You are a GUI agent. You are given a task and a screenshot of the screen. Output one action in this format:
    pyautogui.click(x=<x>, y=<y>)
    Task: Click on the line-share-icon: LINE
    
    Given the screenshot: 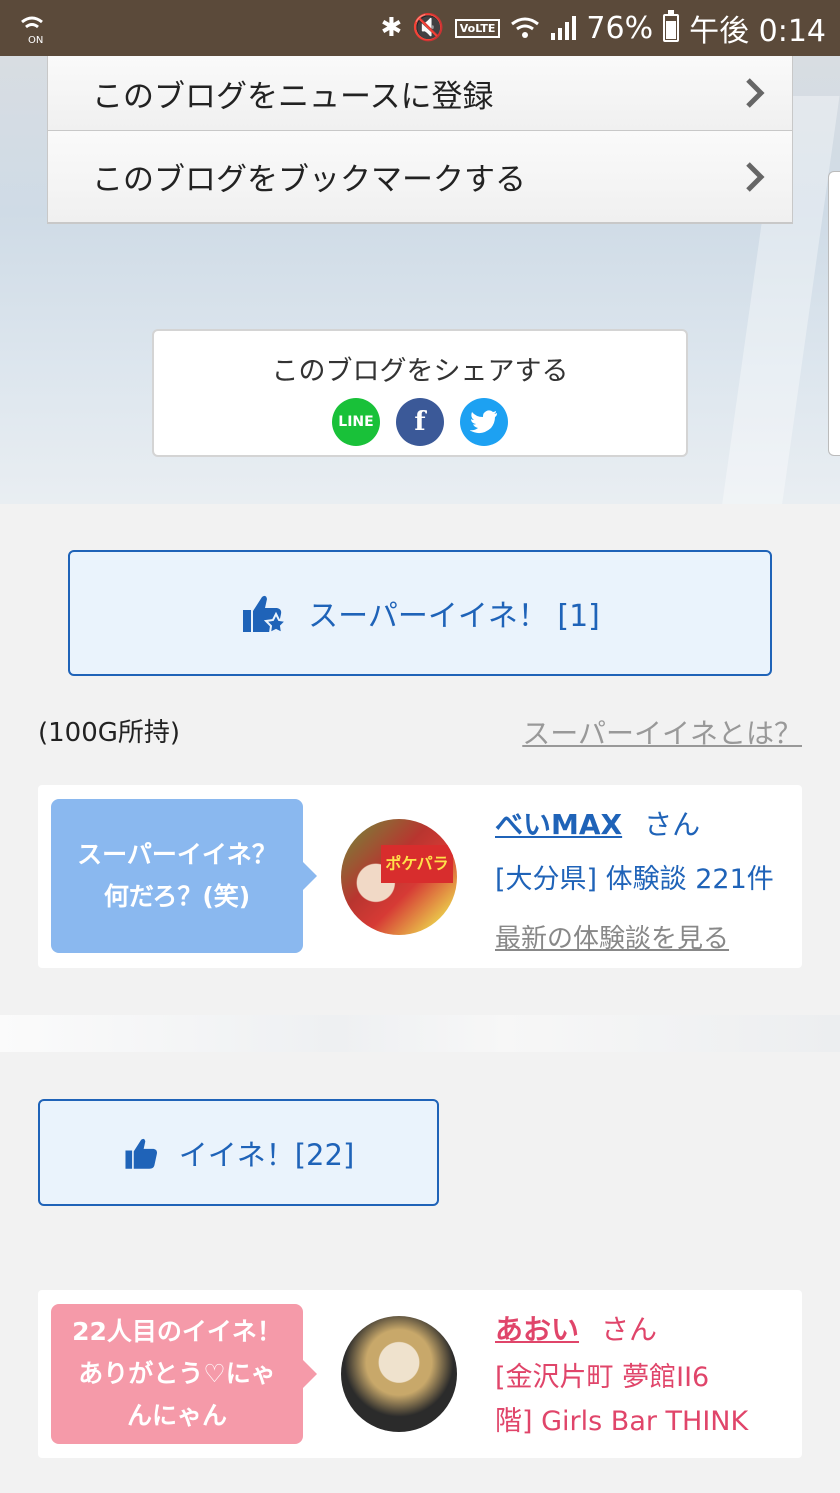 What is the action you would take?
    pyautogui.click(x=356, y=422)
    